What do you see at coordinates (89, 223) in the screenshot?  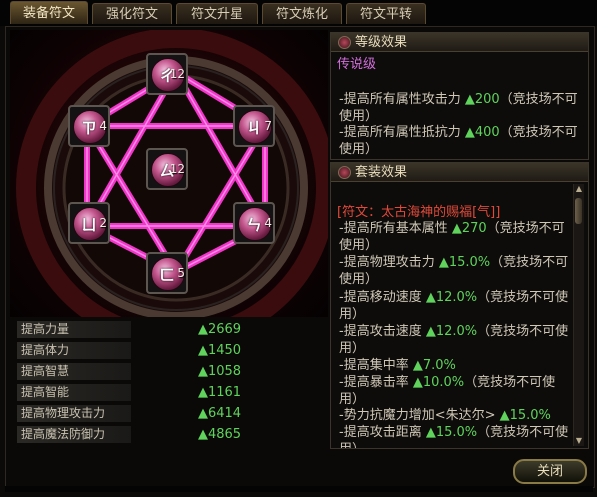 I see `rune-slot-lower-left: ㄩ 2` at bounding box center [89, 223].